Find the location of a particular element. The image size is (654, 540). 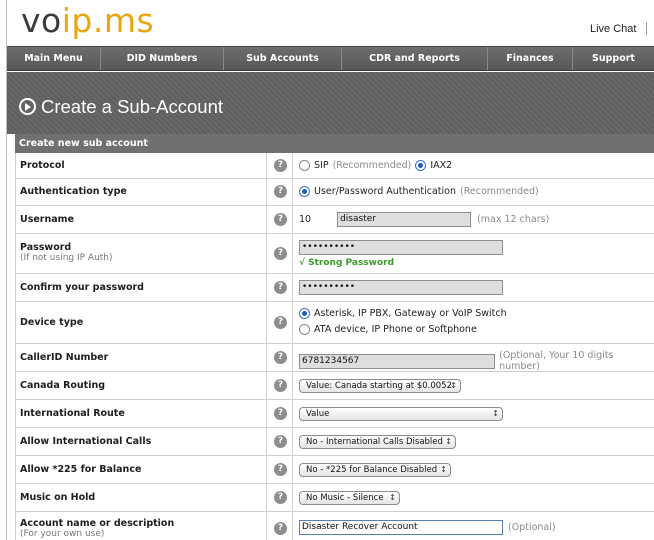

row-confirm-password: Confirm your password ? •••••••••• is located at coordinates (334, 288).